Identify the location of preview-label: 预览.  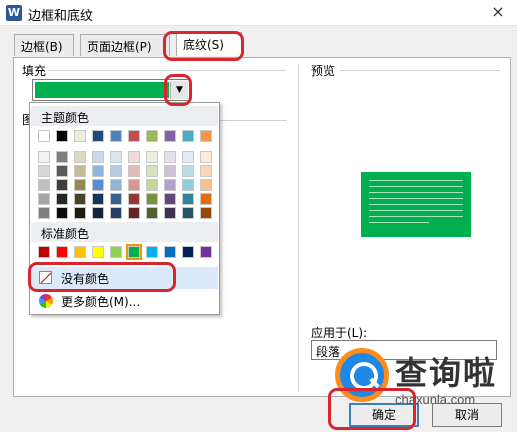
(323, 71).